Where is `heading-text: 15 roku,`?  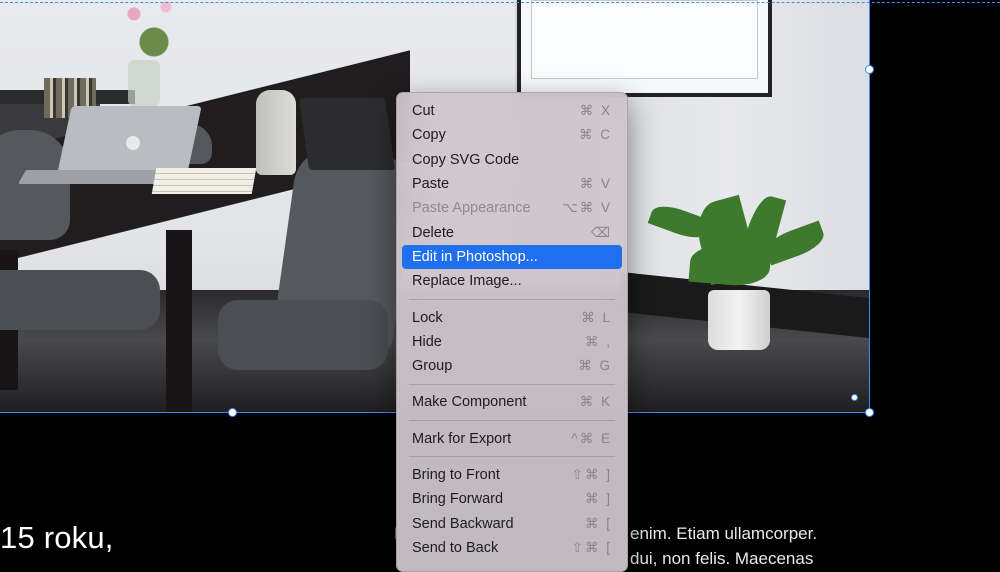 heading-text: 15 roku, is located at coordinates (57, 538).